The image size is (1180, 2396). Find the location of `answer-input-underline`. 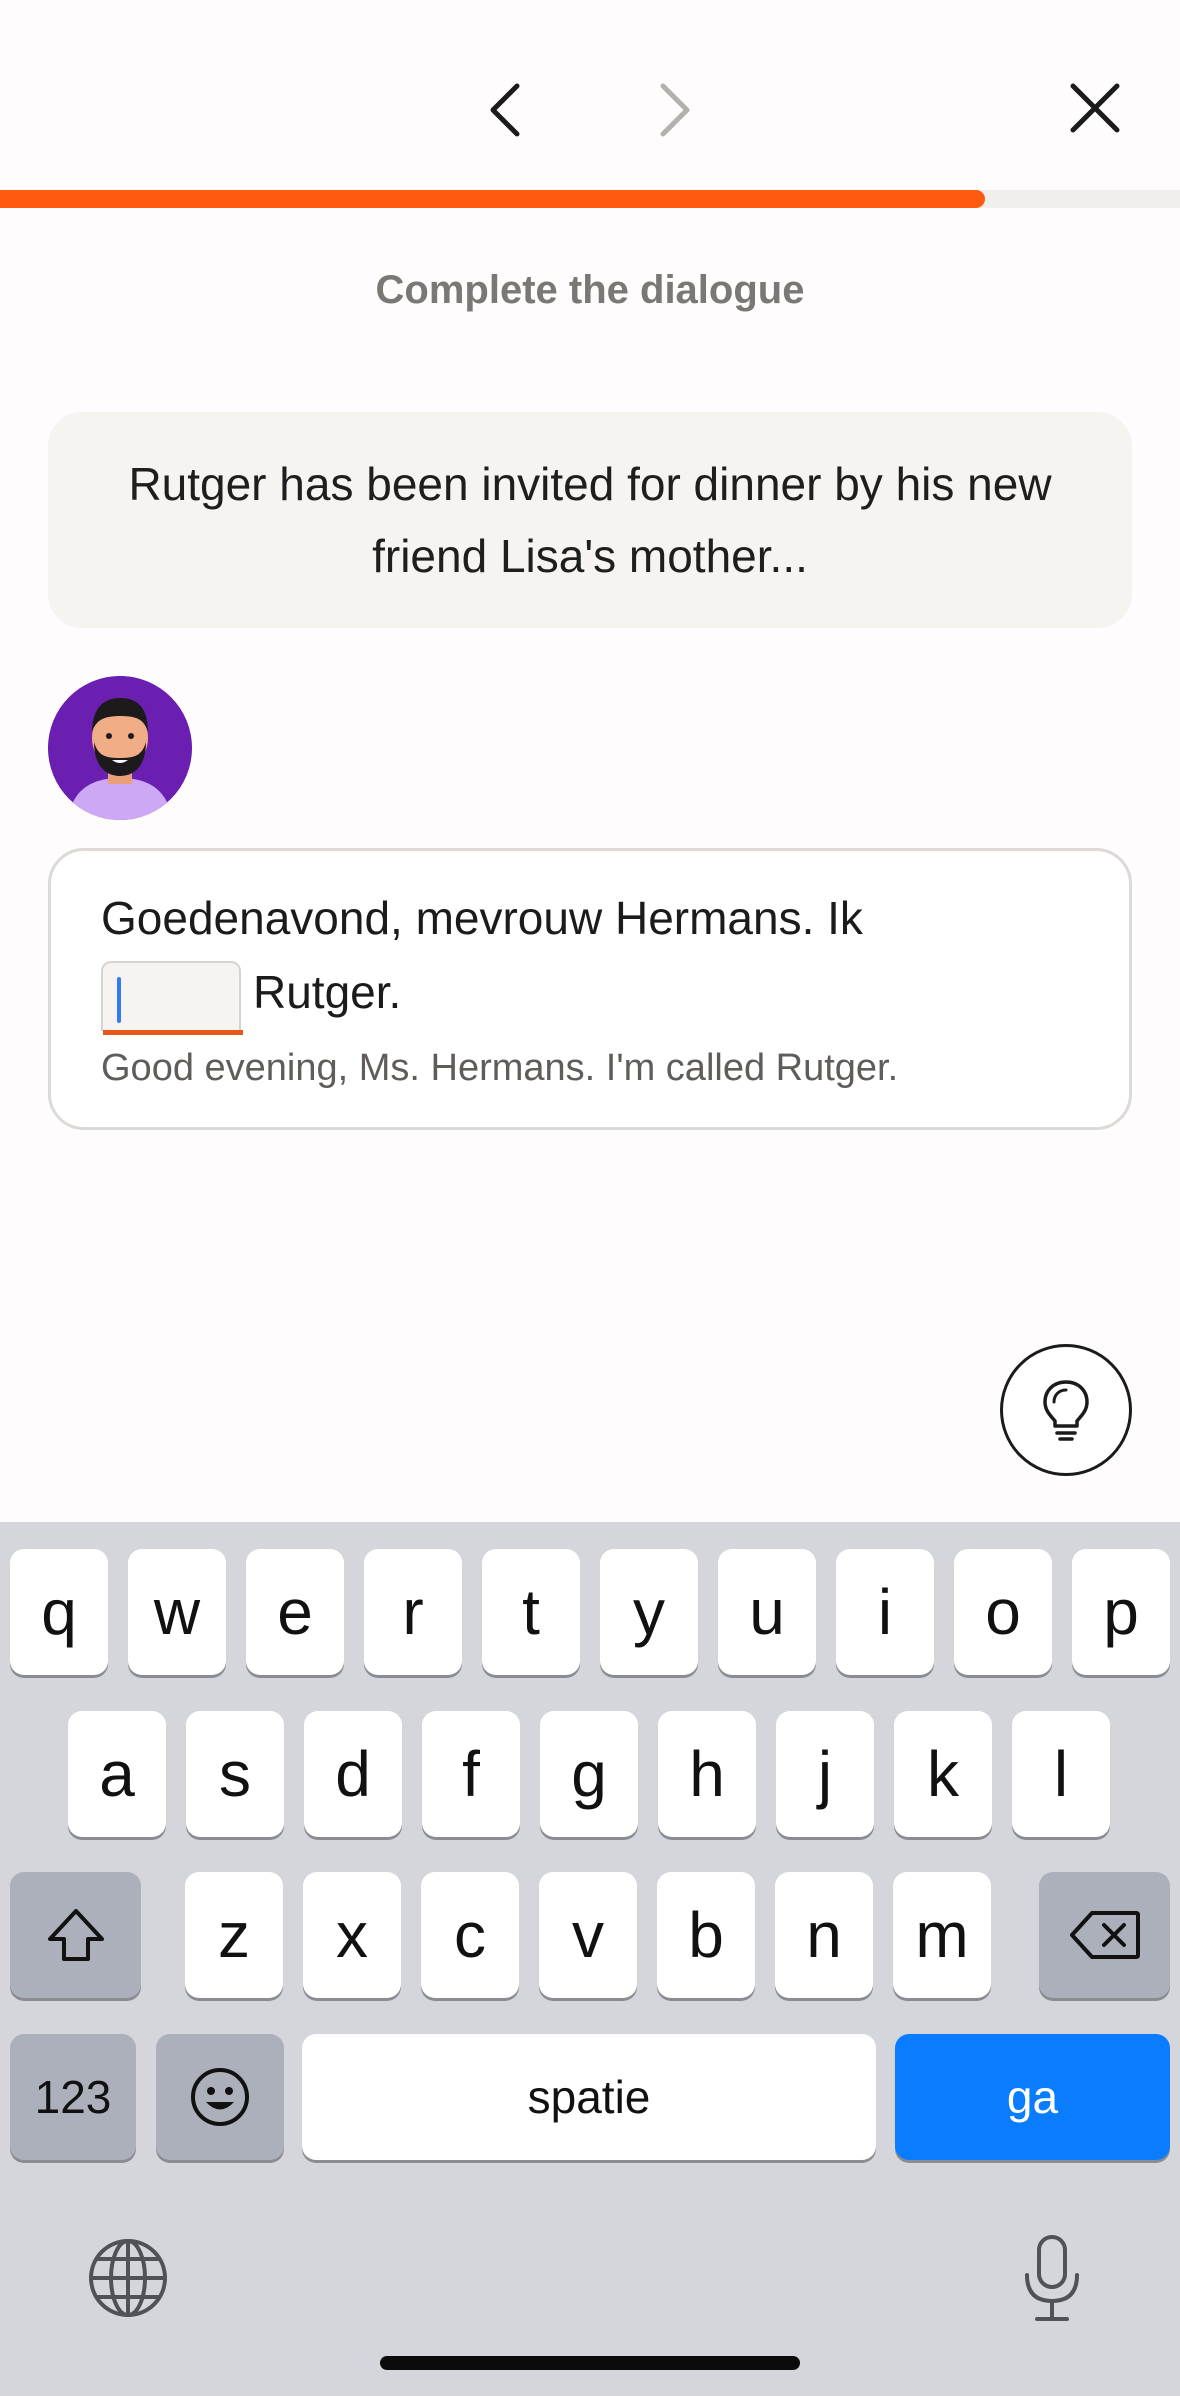

answer-input-underline is located at coordinates (173, 1032).